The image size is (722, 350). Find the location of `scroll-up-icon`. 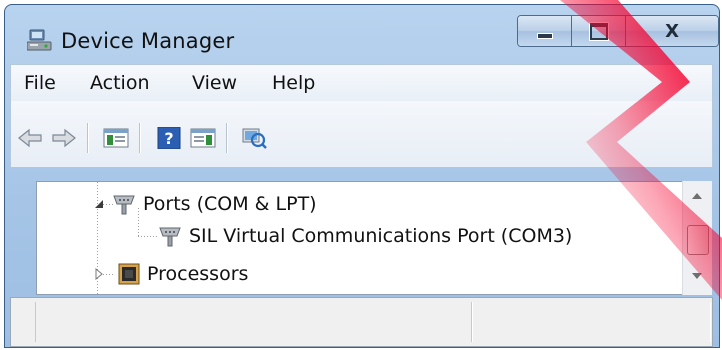

scroll-up-icon is located at coordinates (697, 196).